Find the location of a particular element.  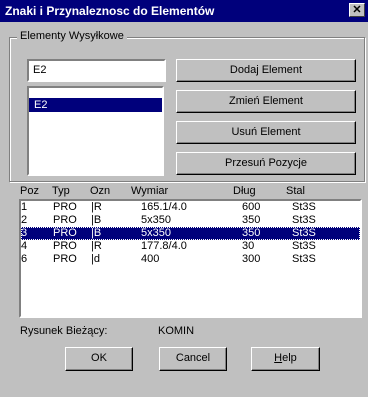

column-header-ozn: Ozn is located at coordinates (100, 191).